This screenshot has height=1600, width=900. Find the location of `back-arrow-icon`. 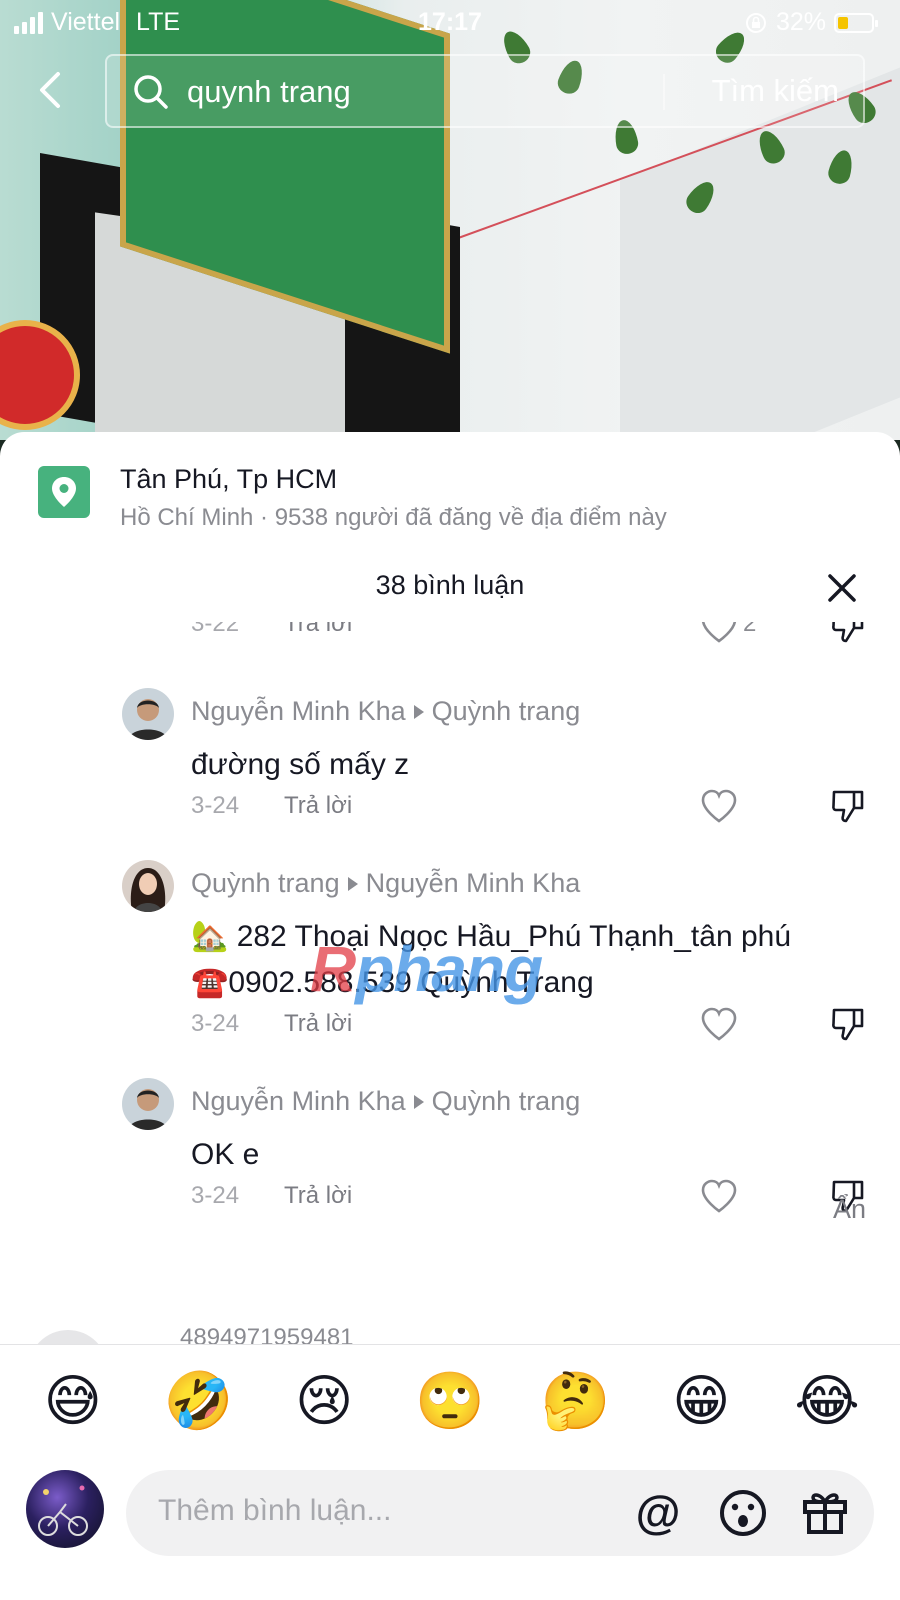

back-arrow-icon is located at coordinates (50, 90).